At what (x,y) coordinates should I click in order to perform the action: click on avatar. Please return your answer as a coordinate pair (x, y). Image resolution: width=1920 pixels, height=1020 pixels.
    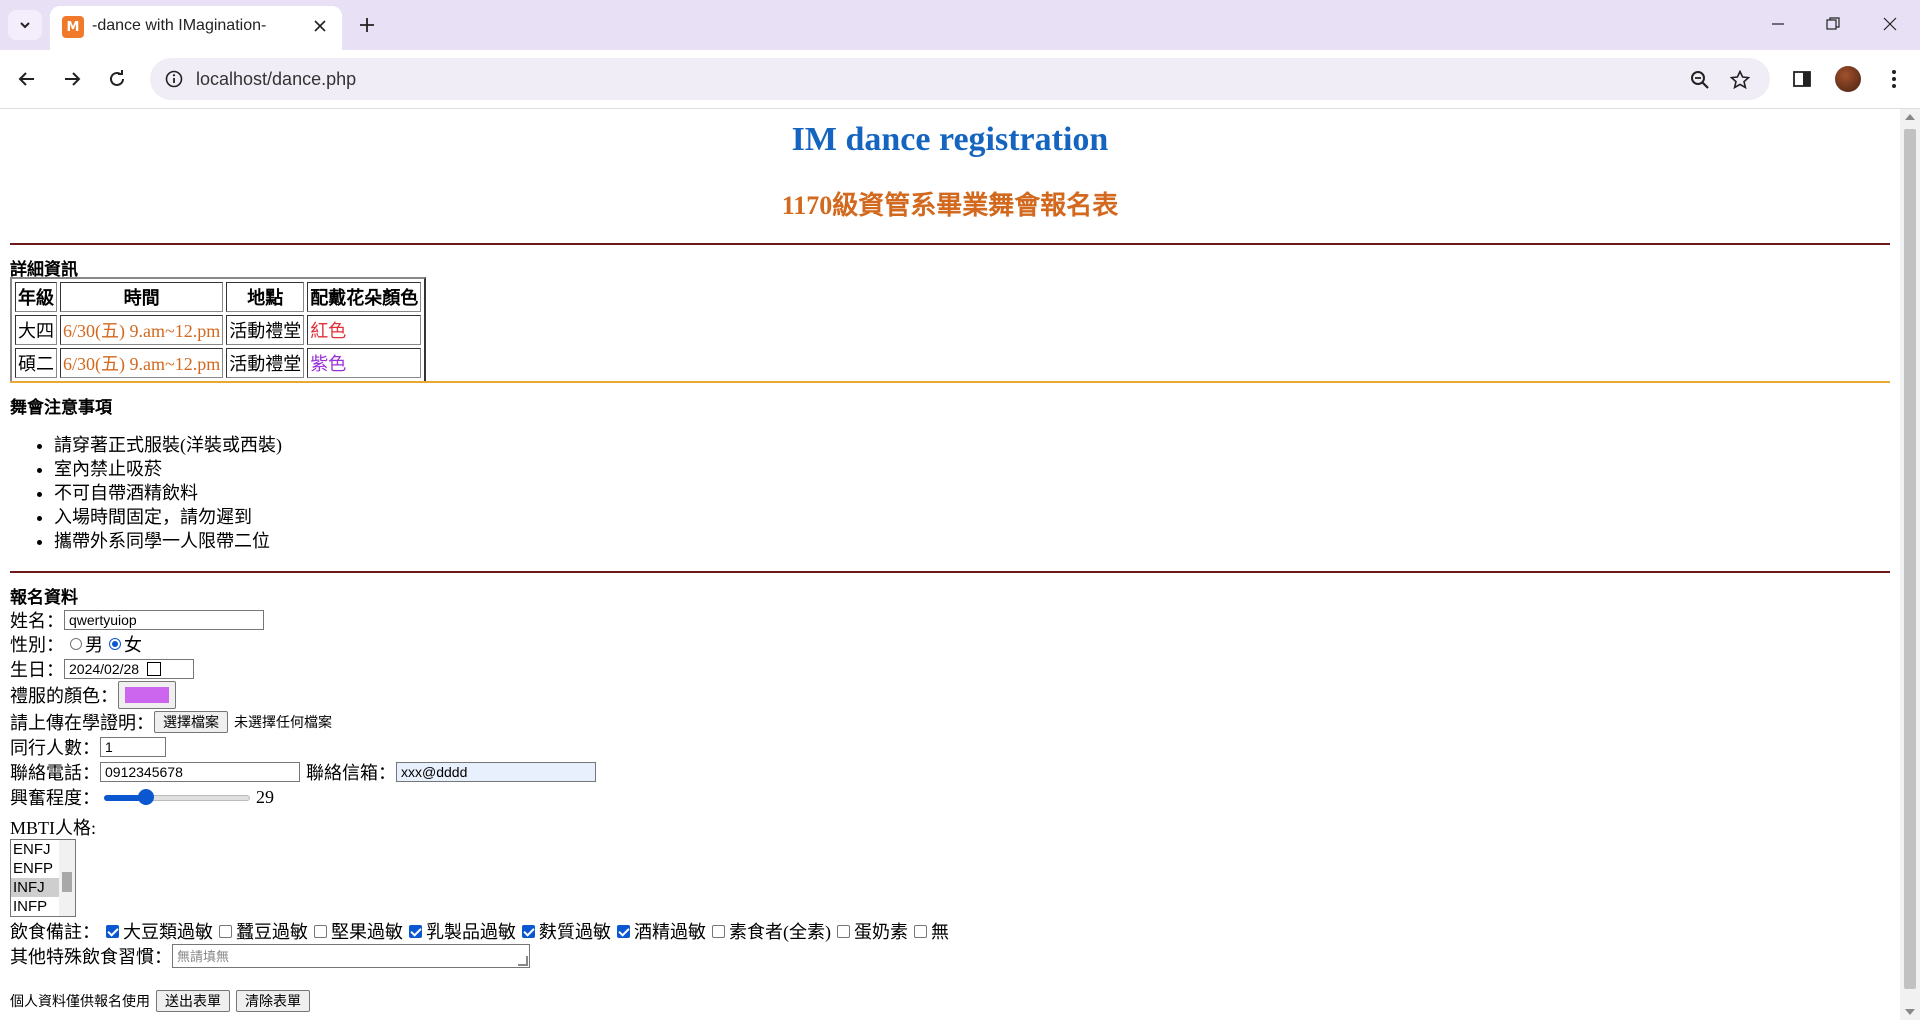
    Looking at the image, I should click on (1848, 79).